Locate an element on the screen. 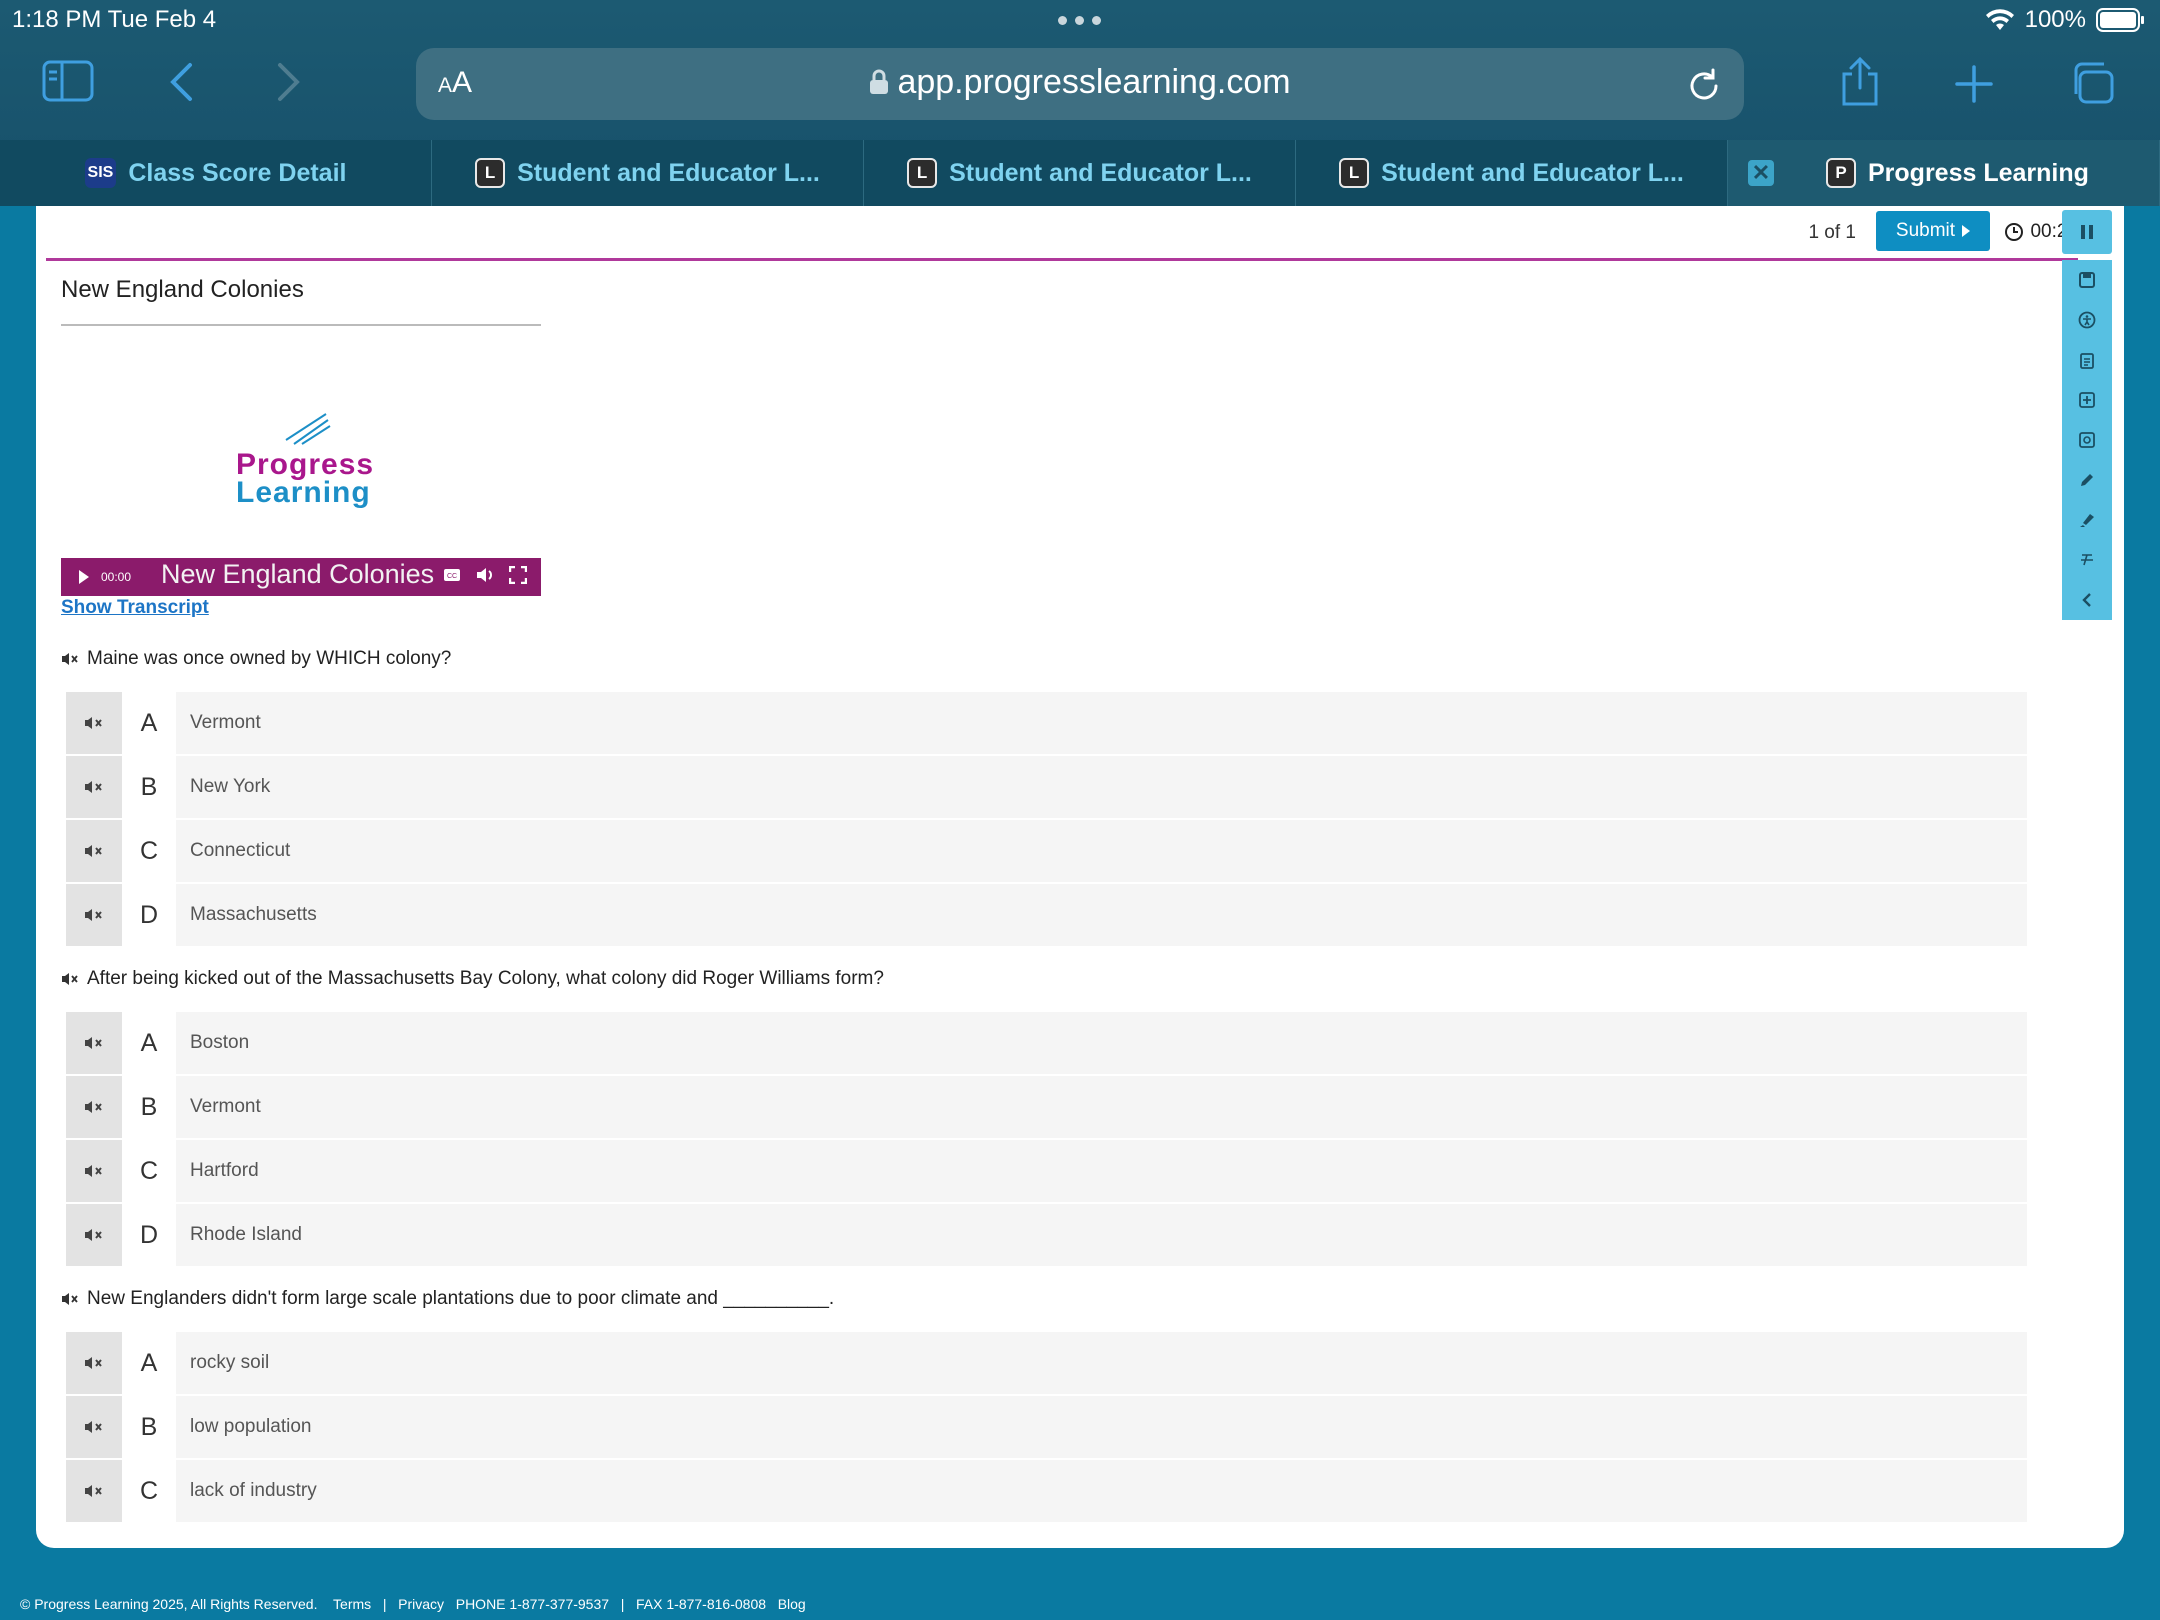 This screenshot has width=2160, height=1620. answer-text: Massachusetts is located at coordinates (253, 914).